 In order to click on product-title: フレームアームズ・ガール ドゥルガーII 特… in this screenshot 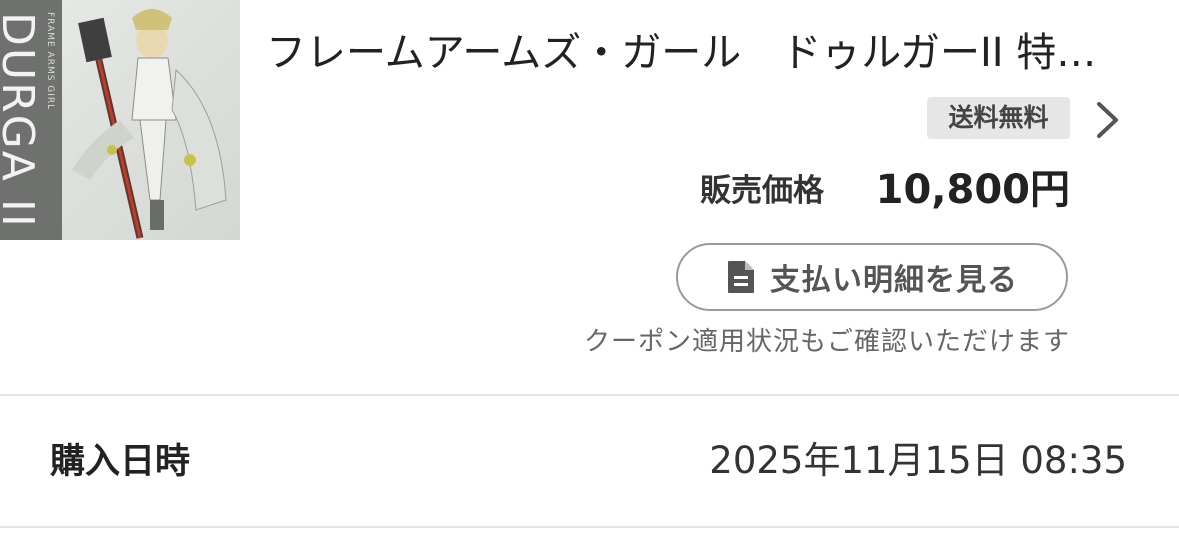, I will do `click(701, 53)`.